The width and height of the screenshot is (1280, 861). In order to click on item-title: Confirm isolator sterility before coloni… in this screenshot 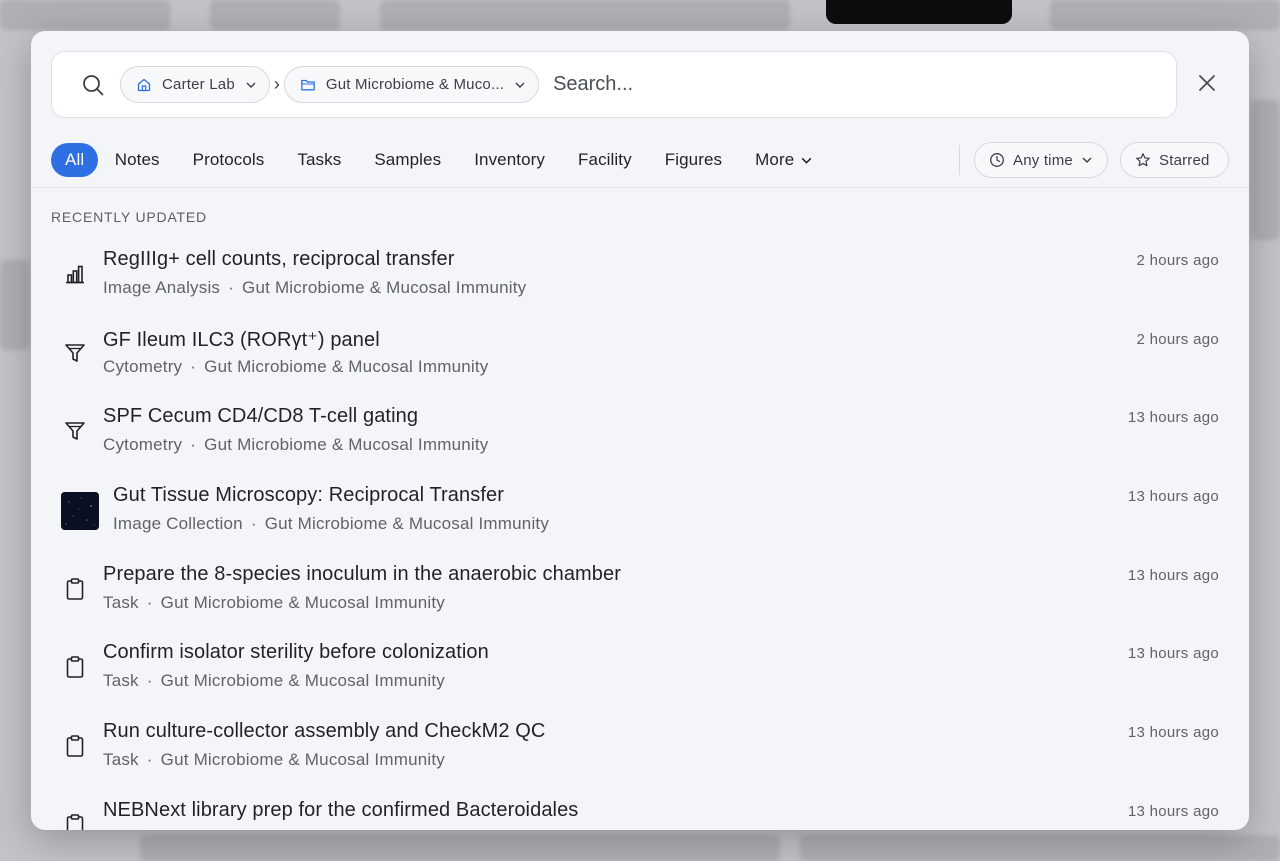, I will do `click(296, 652)`.